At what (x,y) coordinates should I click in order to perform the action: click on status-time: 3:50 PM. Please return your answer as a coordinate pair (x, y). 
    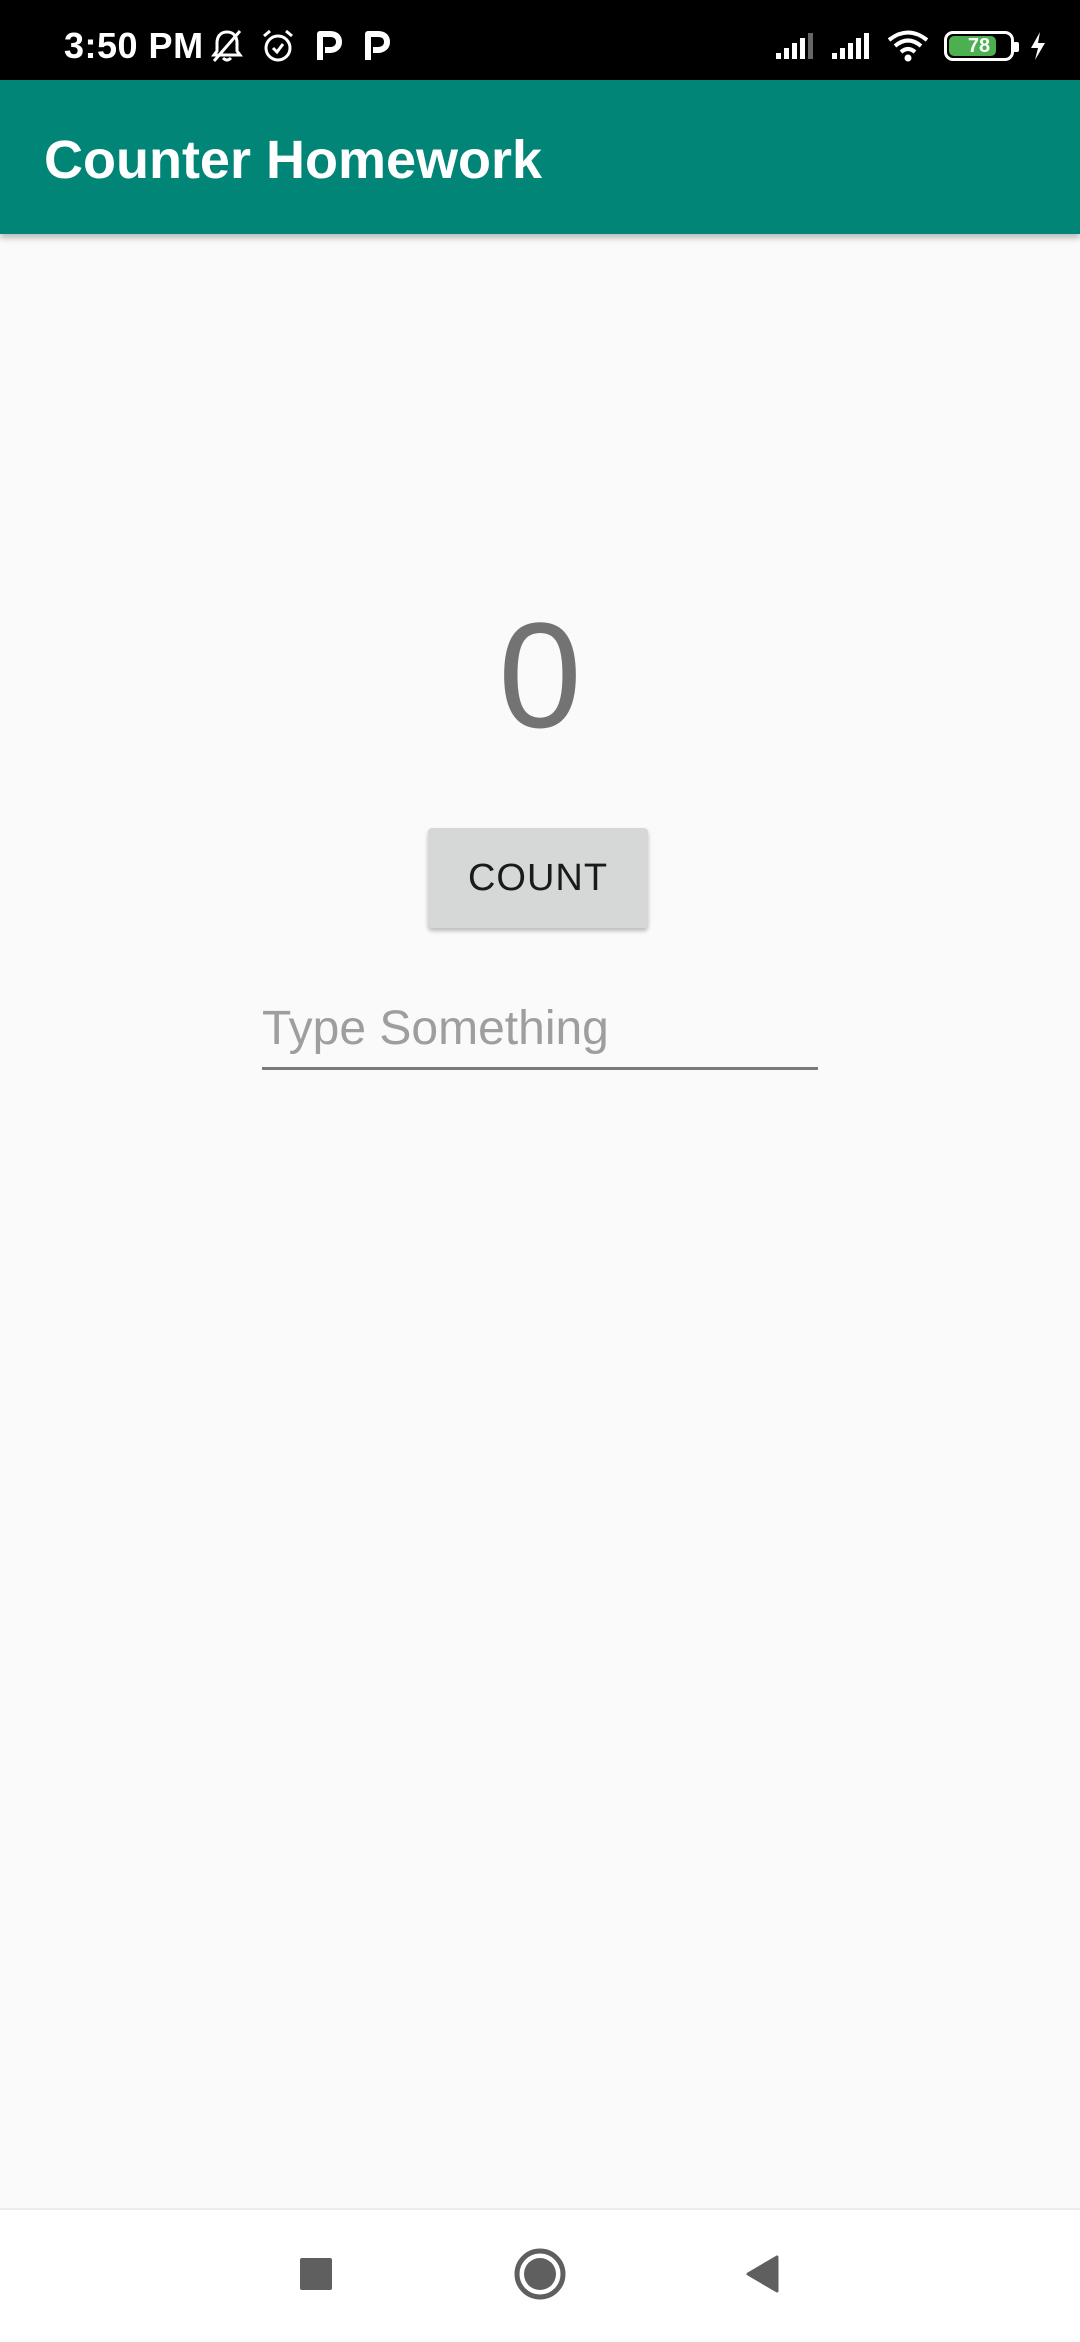
    Looking at the image, I should click on (134, 45).